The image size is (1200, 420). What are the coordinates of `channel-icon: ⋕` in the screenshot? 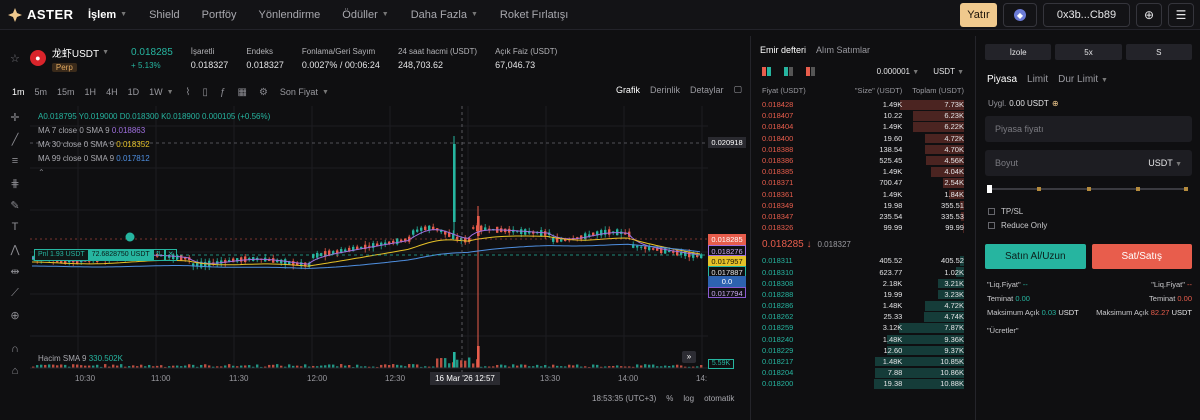 It's located at (15, 183).